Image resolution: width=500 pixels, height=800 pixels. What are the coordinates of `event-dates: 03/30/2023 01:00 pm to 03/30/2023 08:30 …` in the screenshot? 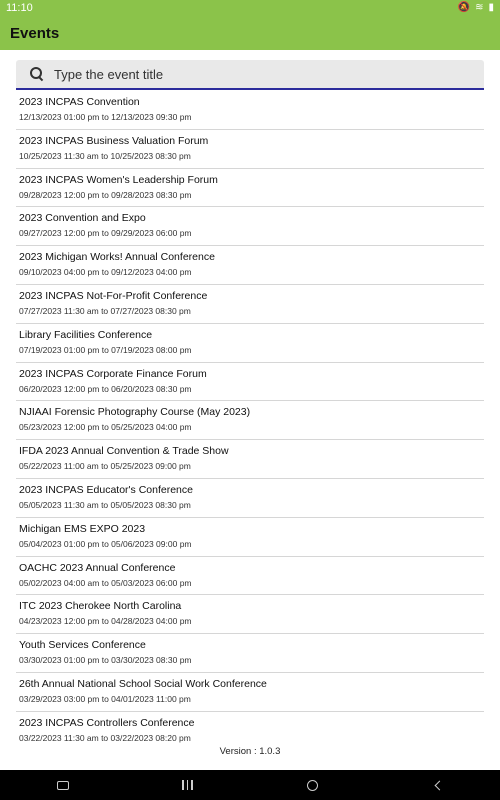 It's located at (105, 660).